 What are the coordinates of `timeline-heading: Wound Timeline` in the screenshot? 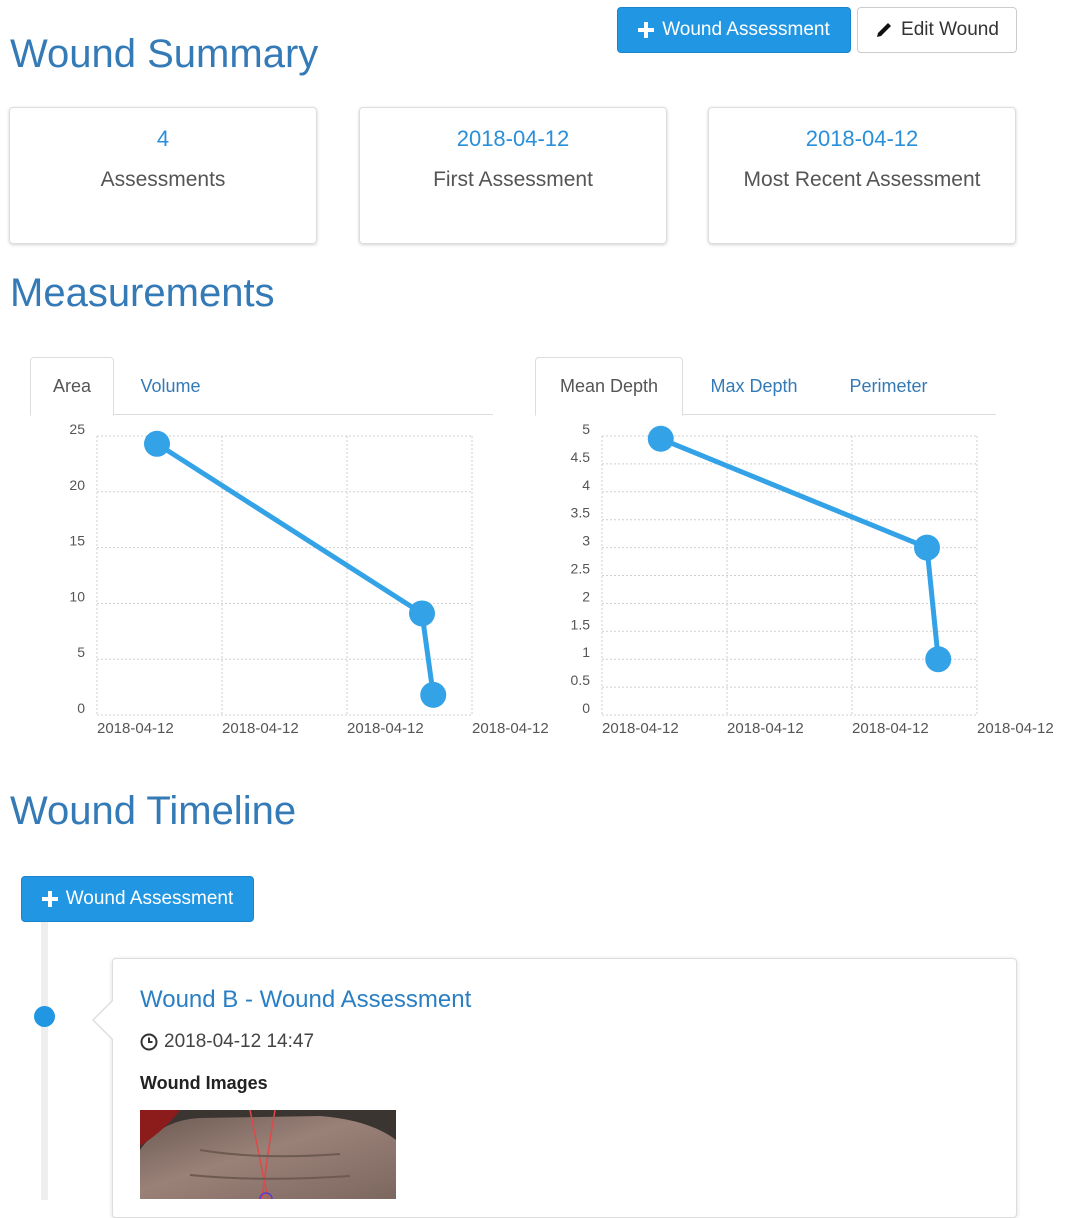 It's located at (153, 811).